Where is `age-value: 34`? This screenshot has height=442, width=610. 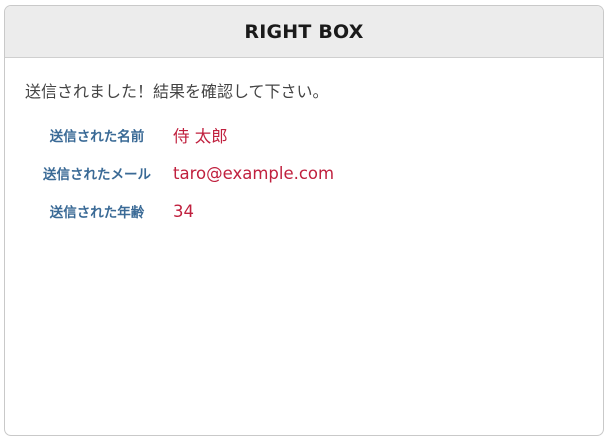
age-value: 34 is located at coordinates (183, 211).